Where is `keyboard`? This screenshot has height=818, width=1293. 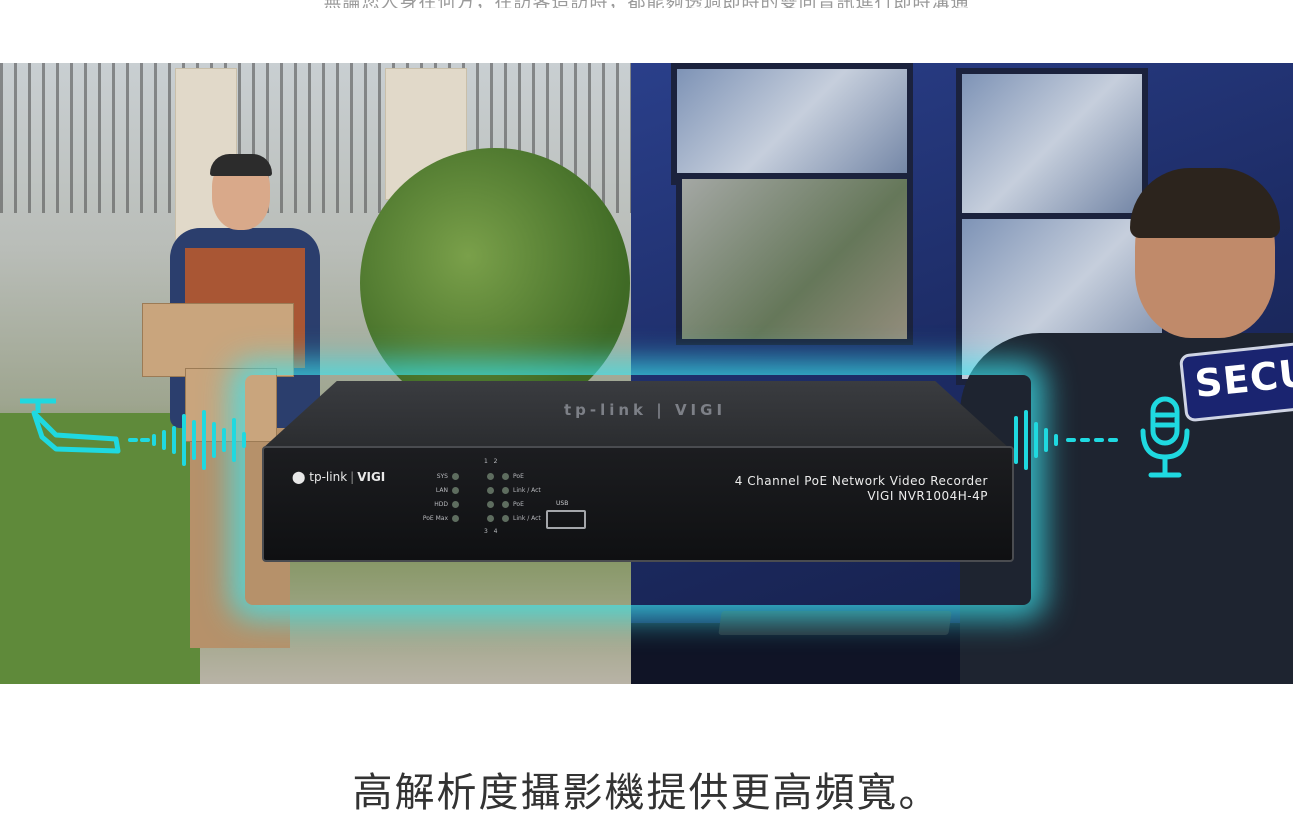 keyboard is located at coordinates (835, 623).